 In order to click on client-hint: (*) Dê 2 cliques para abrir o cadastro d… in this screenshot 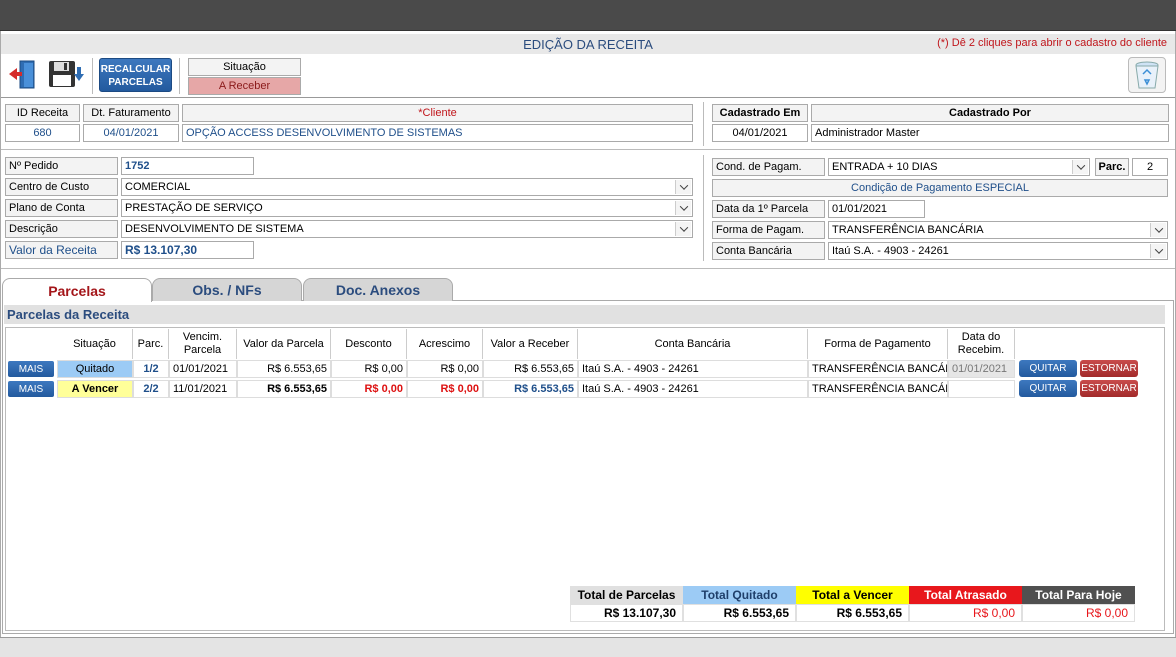, I will do `click(1052, 43)`.